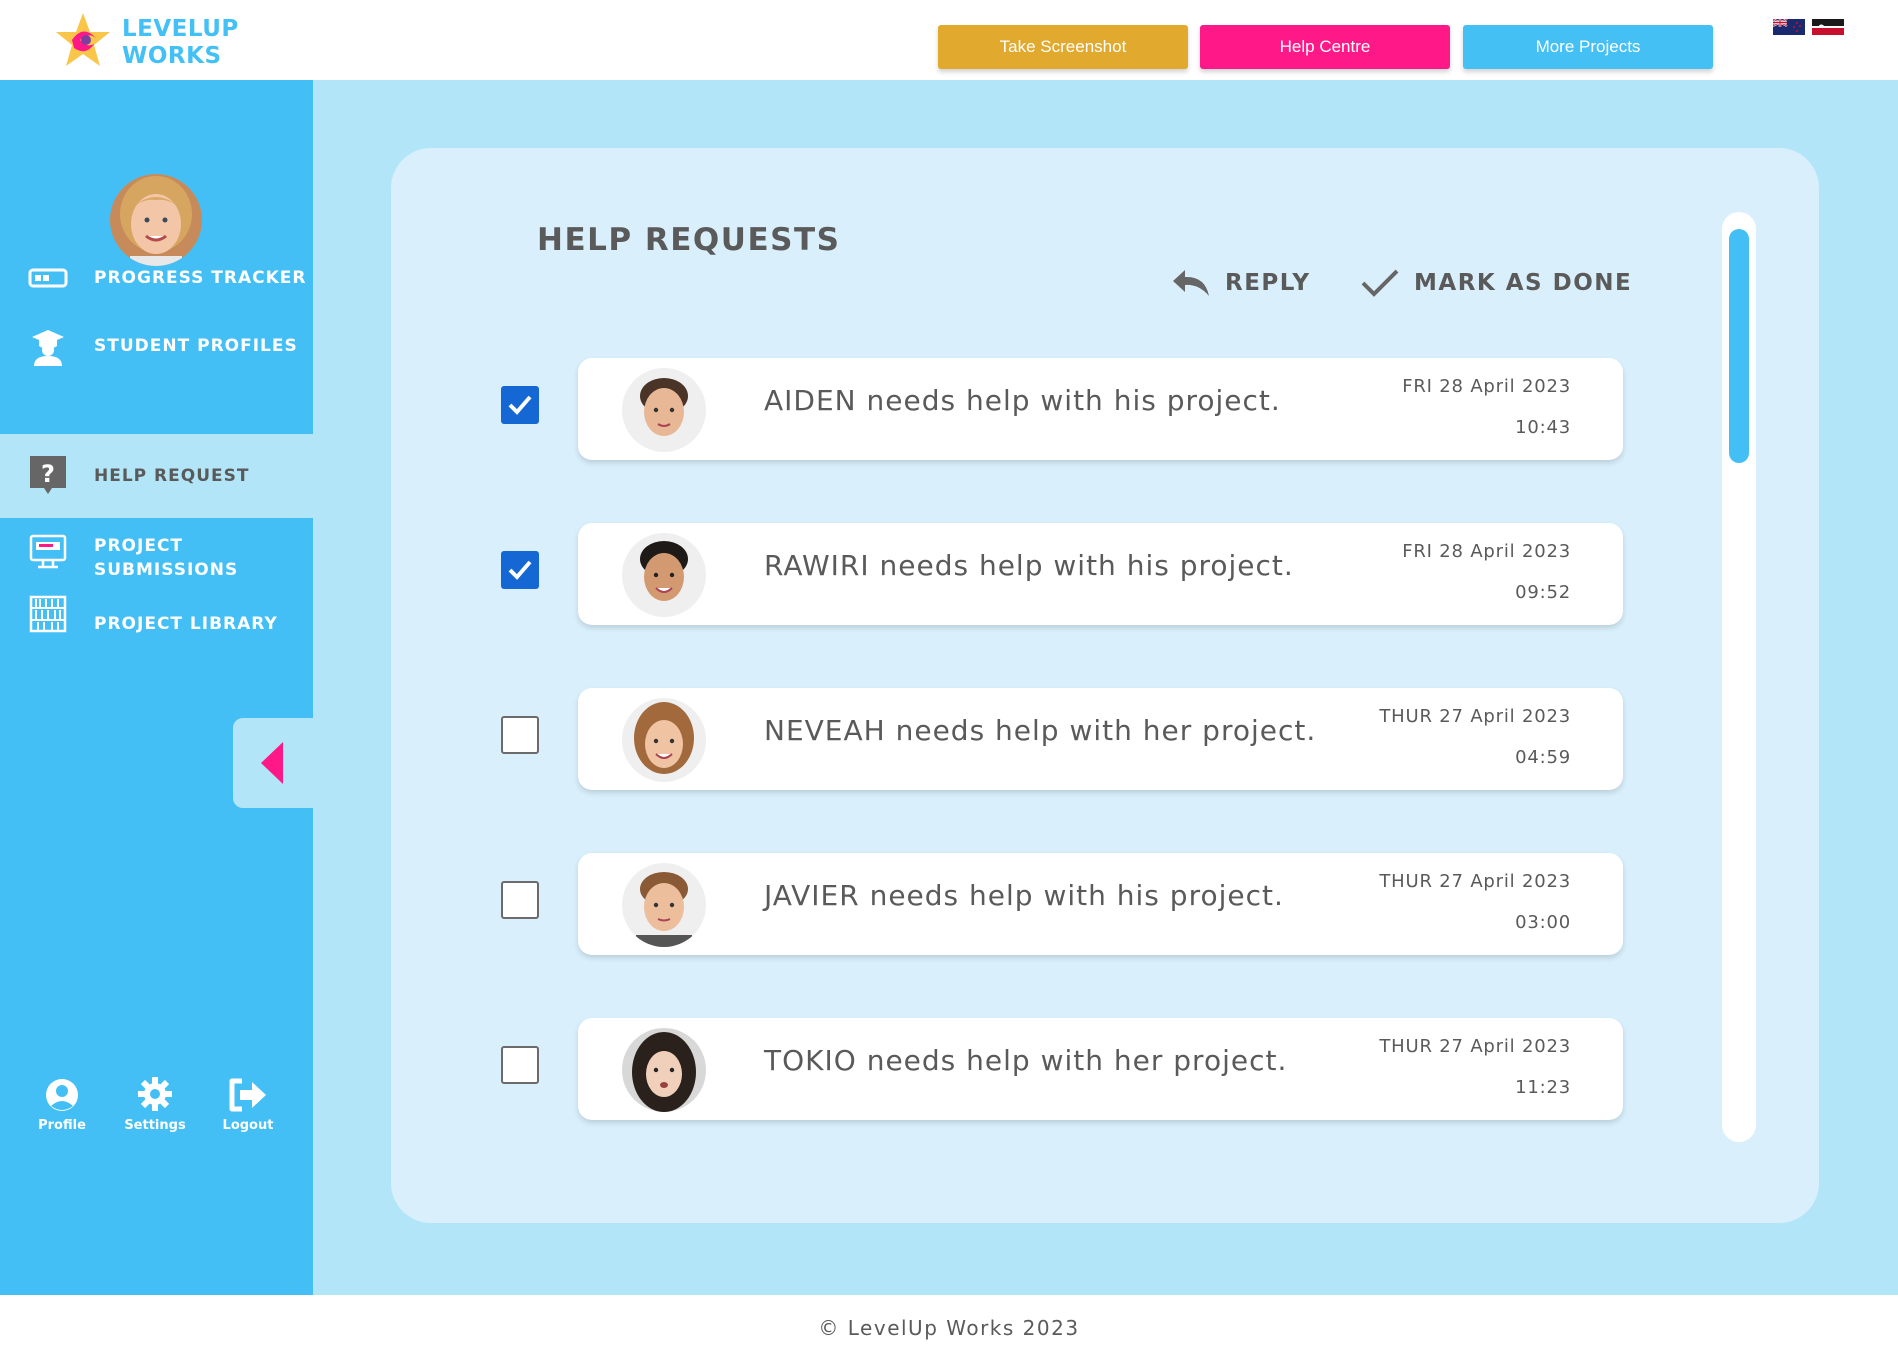 This screenshot has height=1366, width=1898. I want to click on question-bubble-icon: ?, so click(48, 475).